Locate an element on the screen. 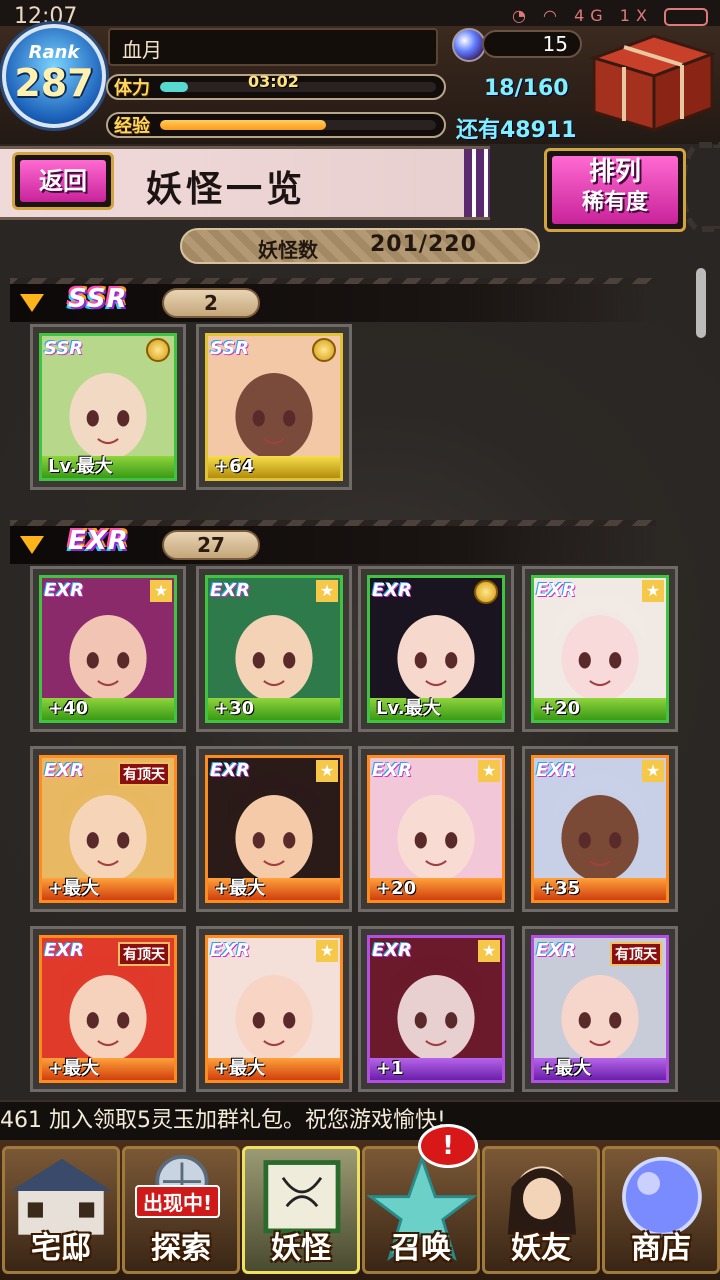 The image size is (720, 1280). monster-card: SSR Lv.最大 is located at coordinates (108, 407).